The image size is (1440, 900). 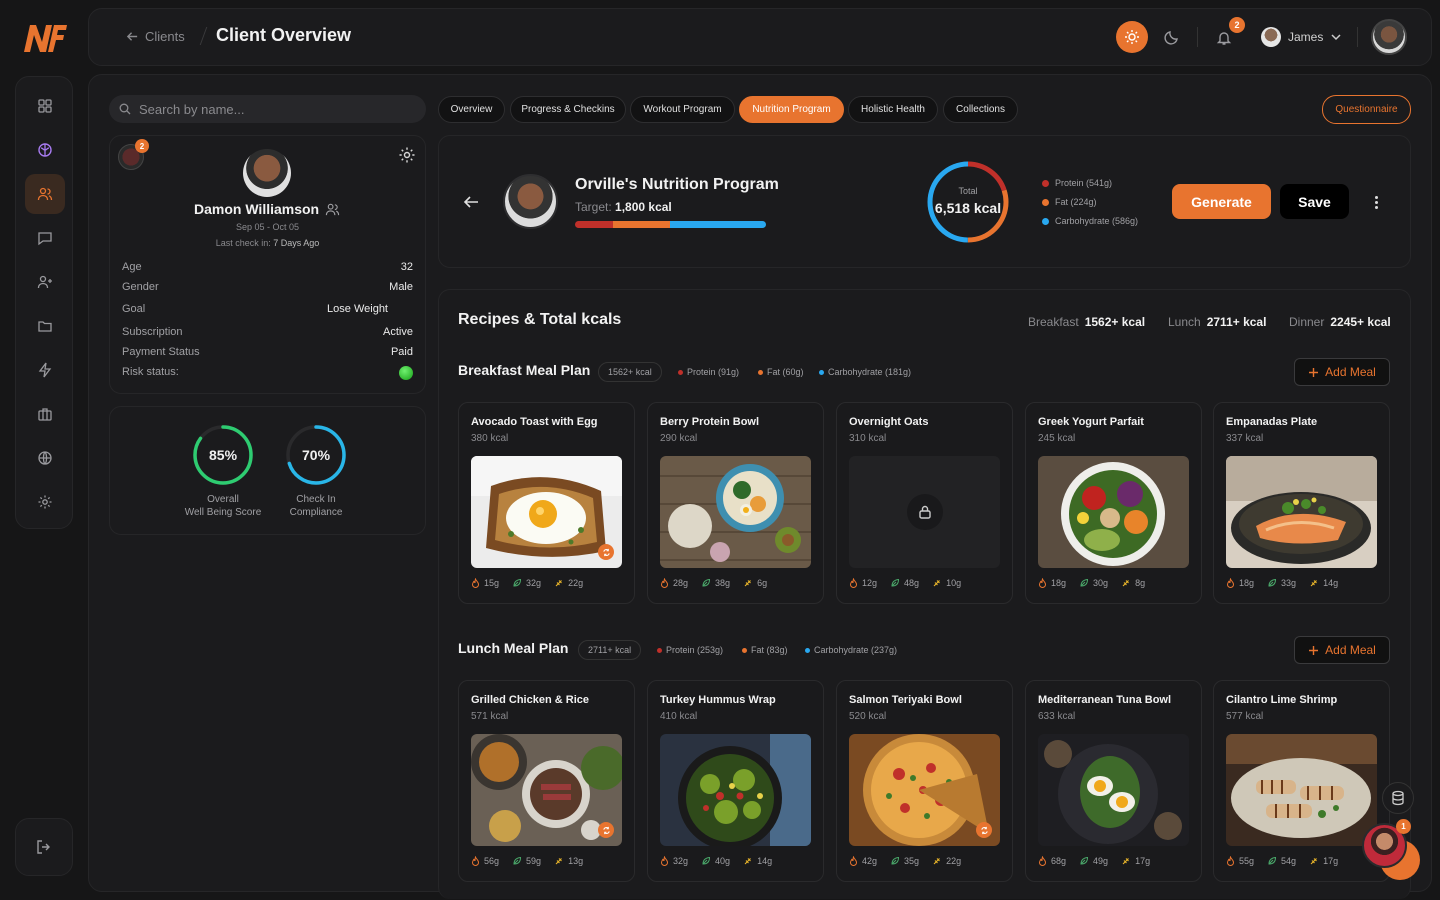 I want to click on page-title: Client Overview, so click(x=284, y=35).